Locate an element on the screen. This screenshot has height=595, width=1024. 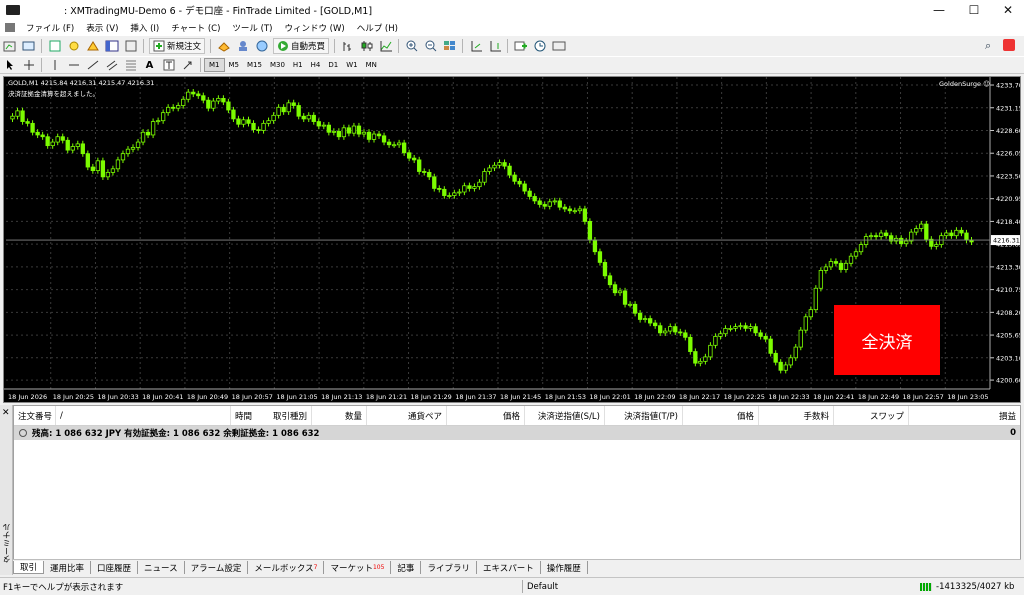
bar-chart-icon is located at coordinates (347, 46).